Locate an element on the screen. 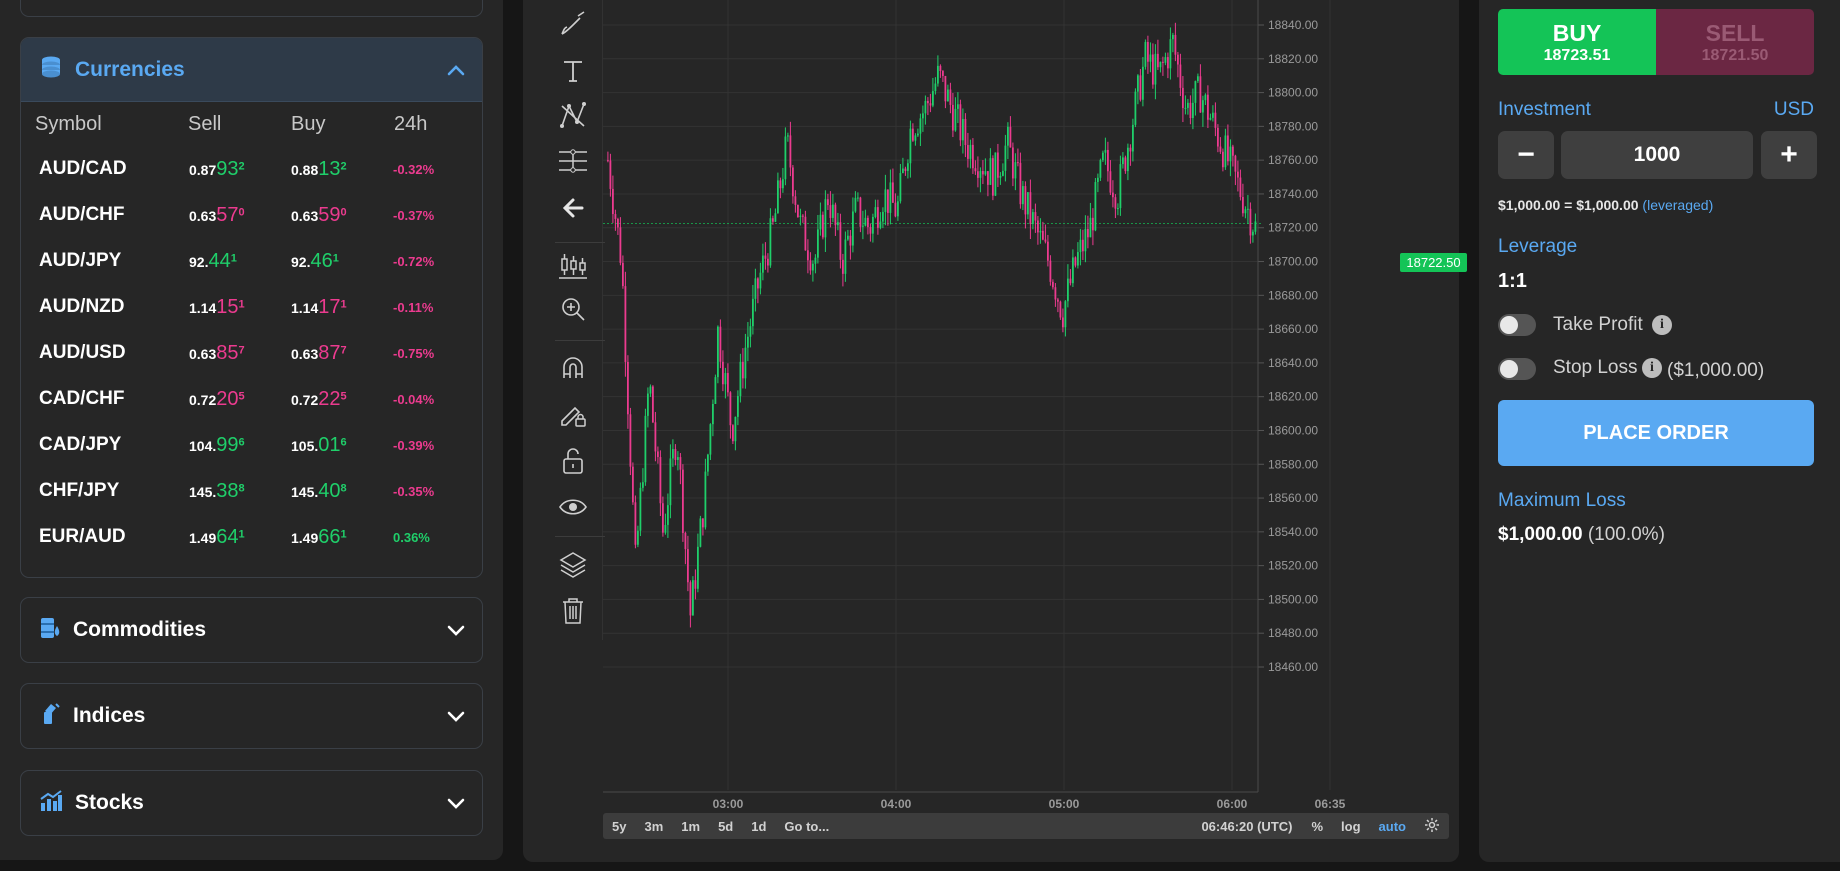 The height and width of the screenshot is (871, 1840). sell-button: SELL 18721.50 is located at coordinates (1735, 42).